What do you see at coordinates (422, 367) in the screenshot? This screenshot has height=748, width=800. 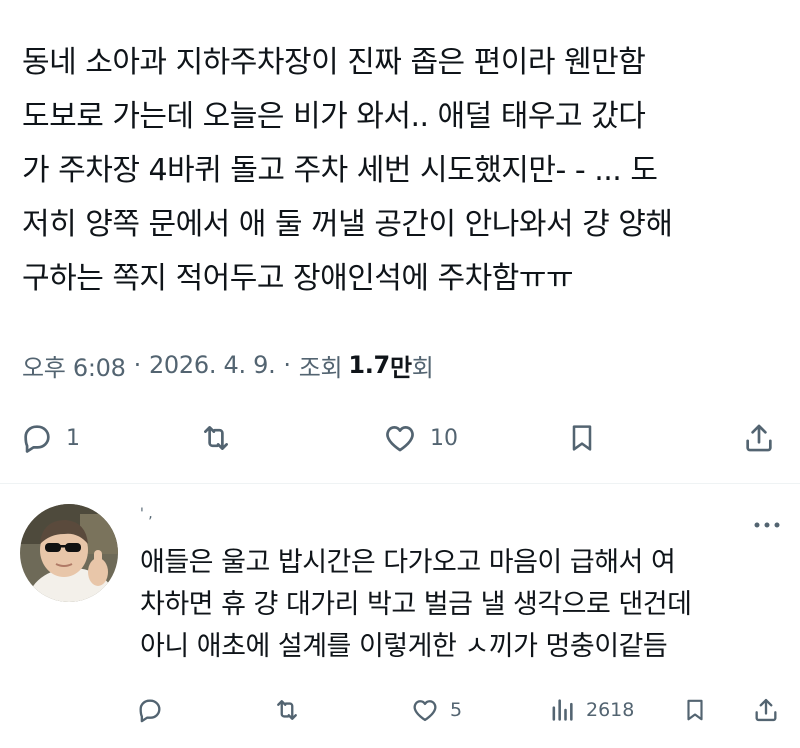 I see `views-suffix: 회` at bounding box center [422, 367].